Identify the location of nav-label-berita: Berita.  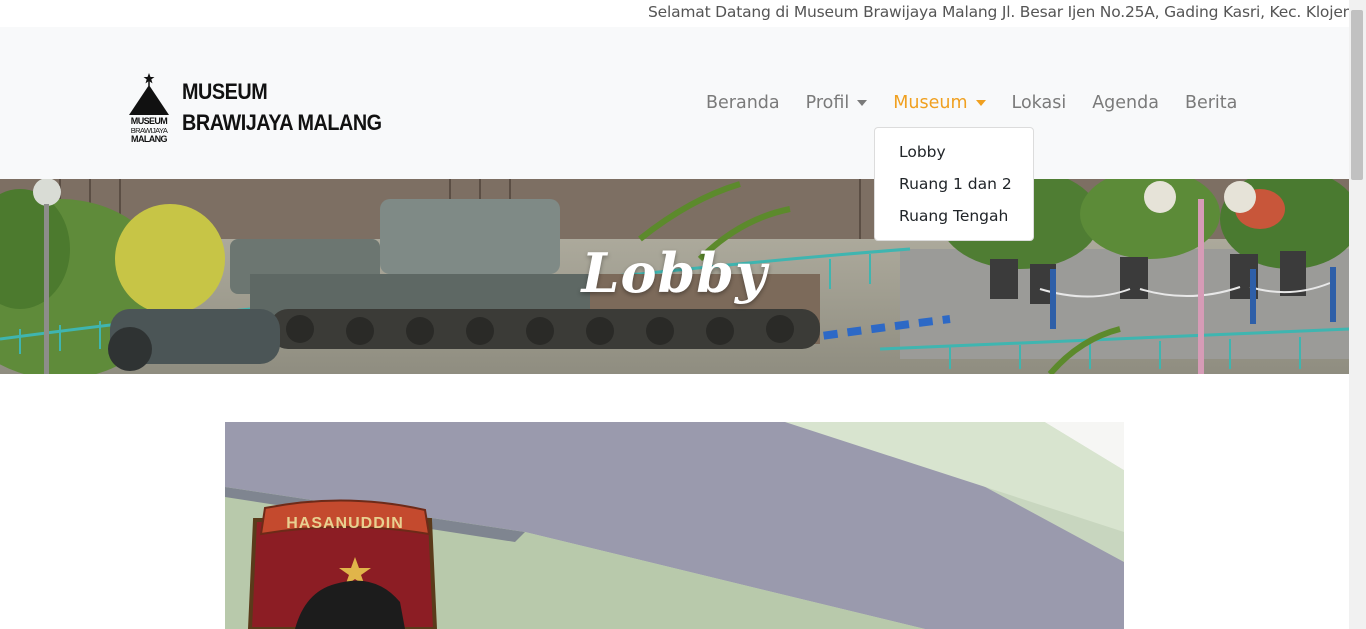
(1211, 103).